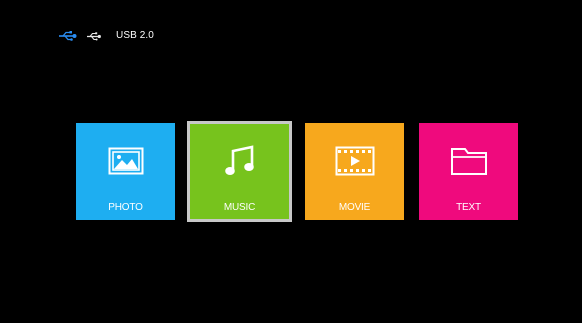 The width and height of the screenshot is (582, 323). Describe the element at coordinates (239, 207) in the screenshot. I see `music-label: MUSIC` at that location.